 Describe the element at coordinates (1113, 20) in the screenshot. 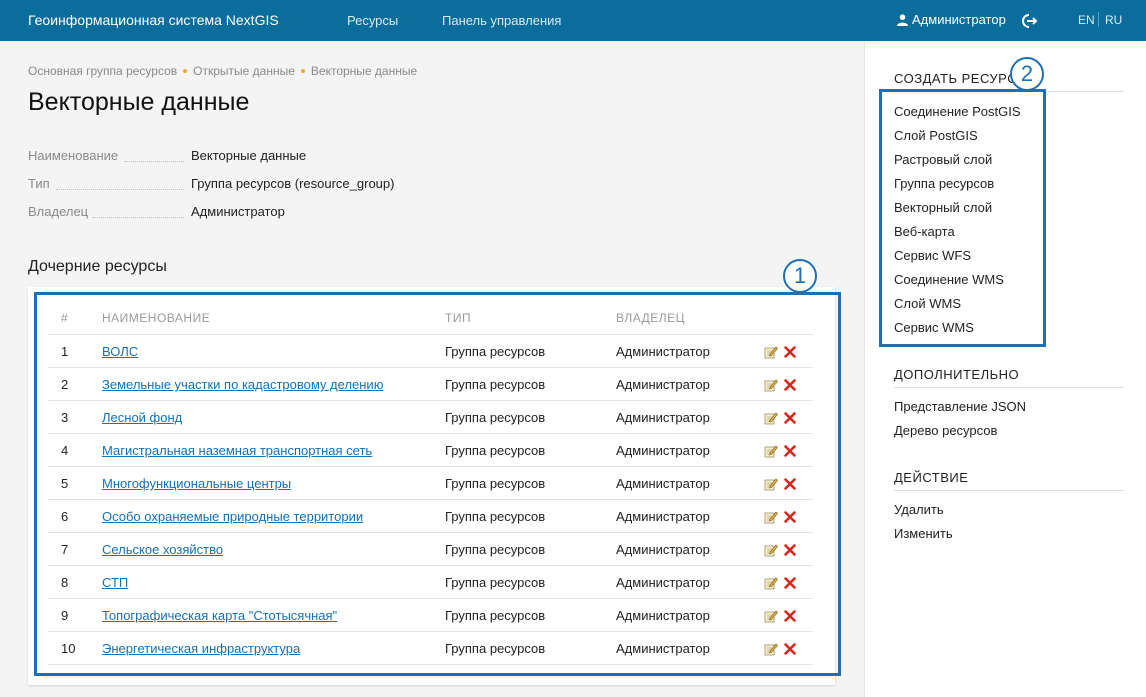

I see `lang-ru: RU` at that location.